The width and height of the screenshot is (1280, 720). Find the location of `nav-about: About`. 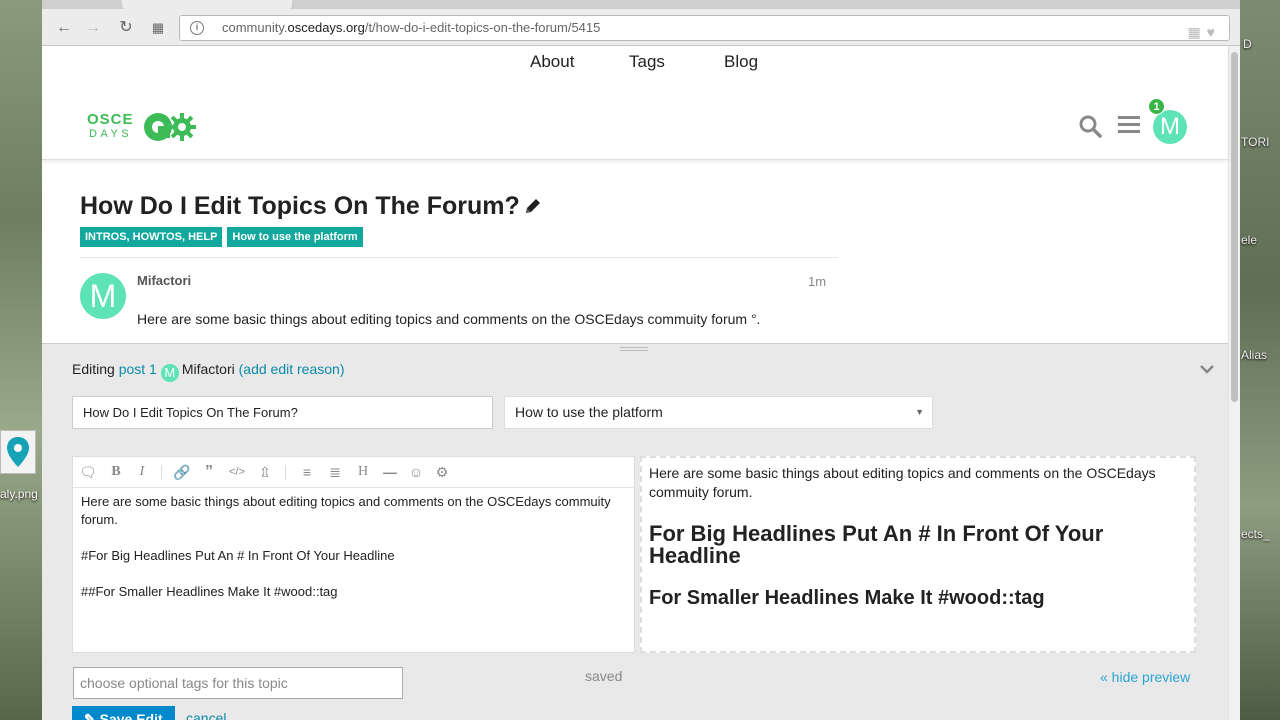

nav-about: About is located at coordinates (552, 62).